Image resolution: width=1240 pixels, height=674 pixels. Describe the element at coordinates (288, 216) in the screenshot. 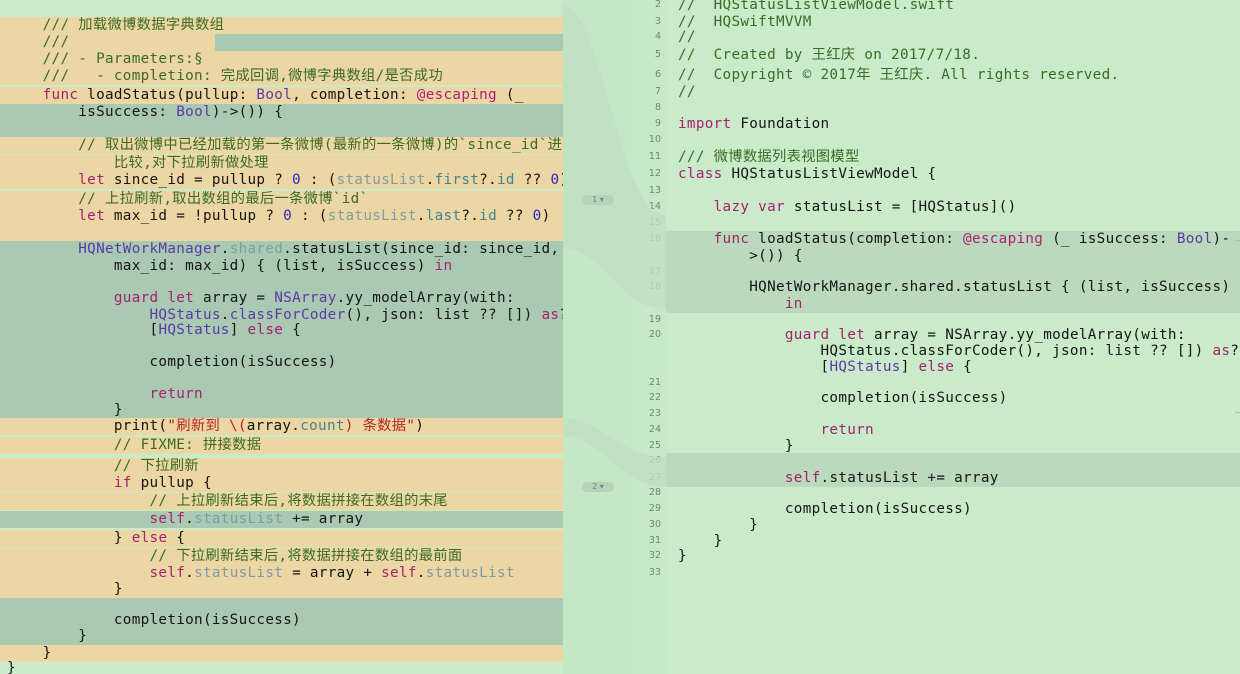

I see `code-token: 0` at that location.